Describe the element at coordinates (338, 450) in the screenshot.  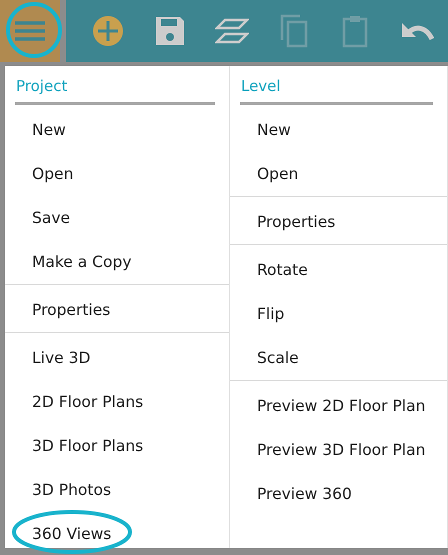
I see `menu-item: Preview 3D Floor Plan` at that location.